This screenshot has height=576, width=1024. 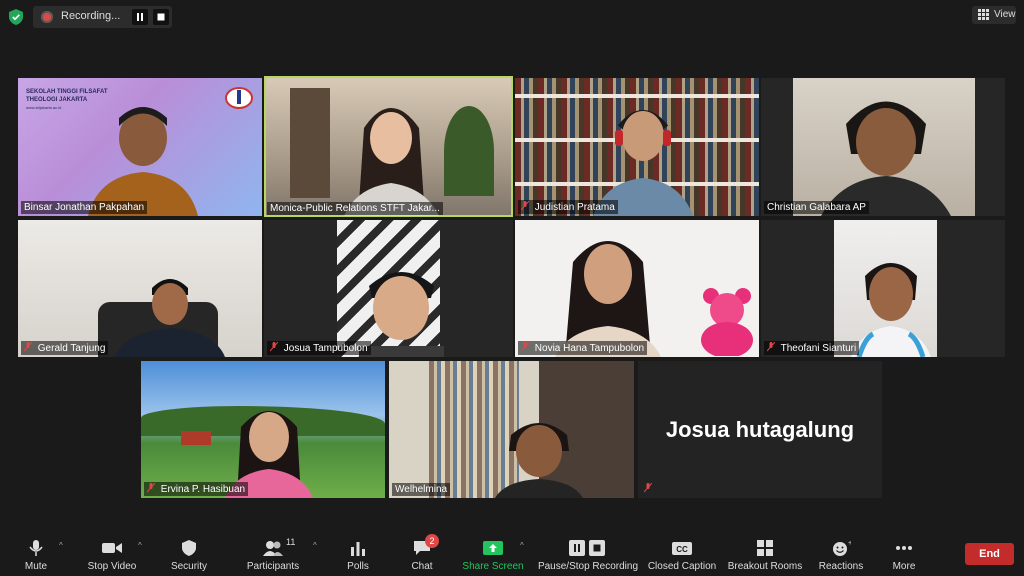 I want to click on participants-icon, so click(x=273, y=548).